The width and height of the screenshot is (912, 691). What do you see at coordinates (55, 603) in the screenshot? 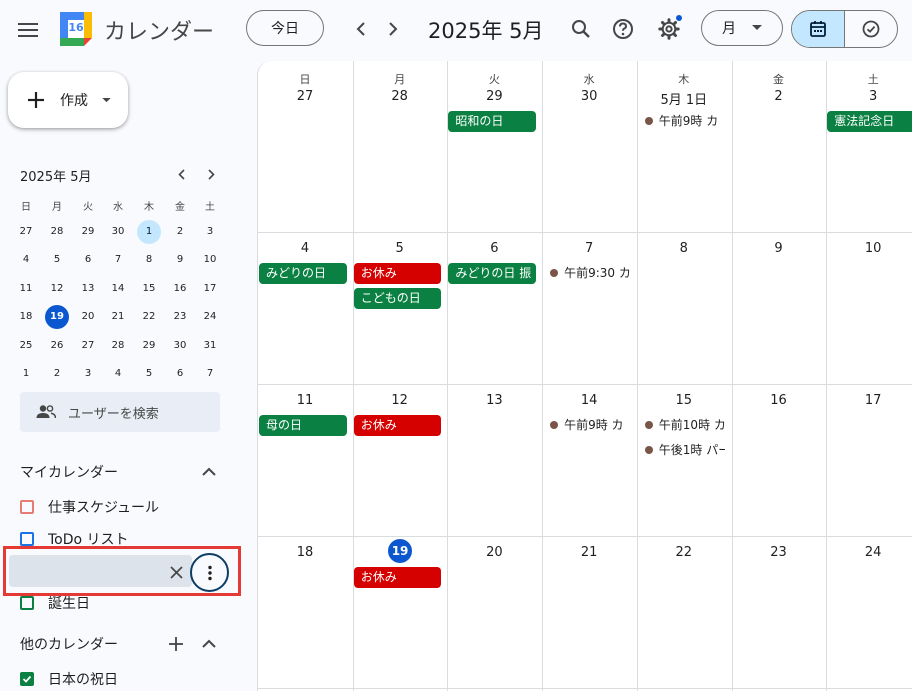
I see `my-calendar-item: 誕生日` at bounding box center [55, 603].